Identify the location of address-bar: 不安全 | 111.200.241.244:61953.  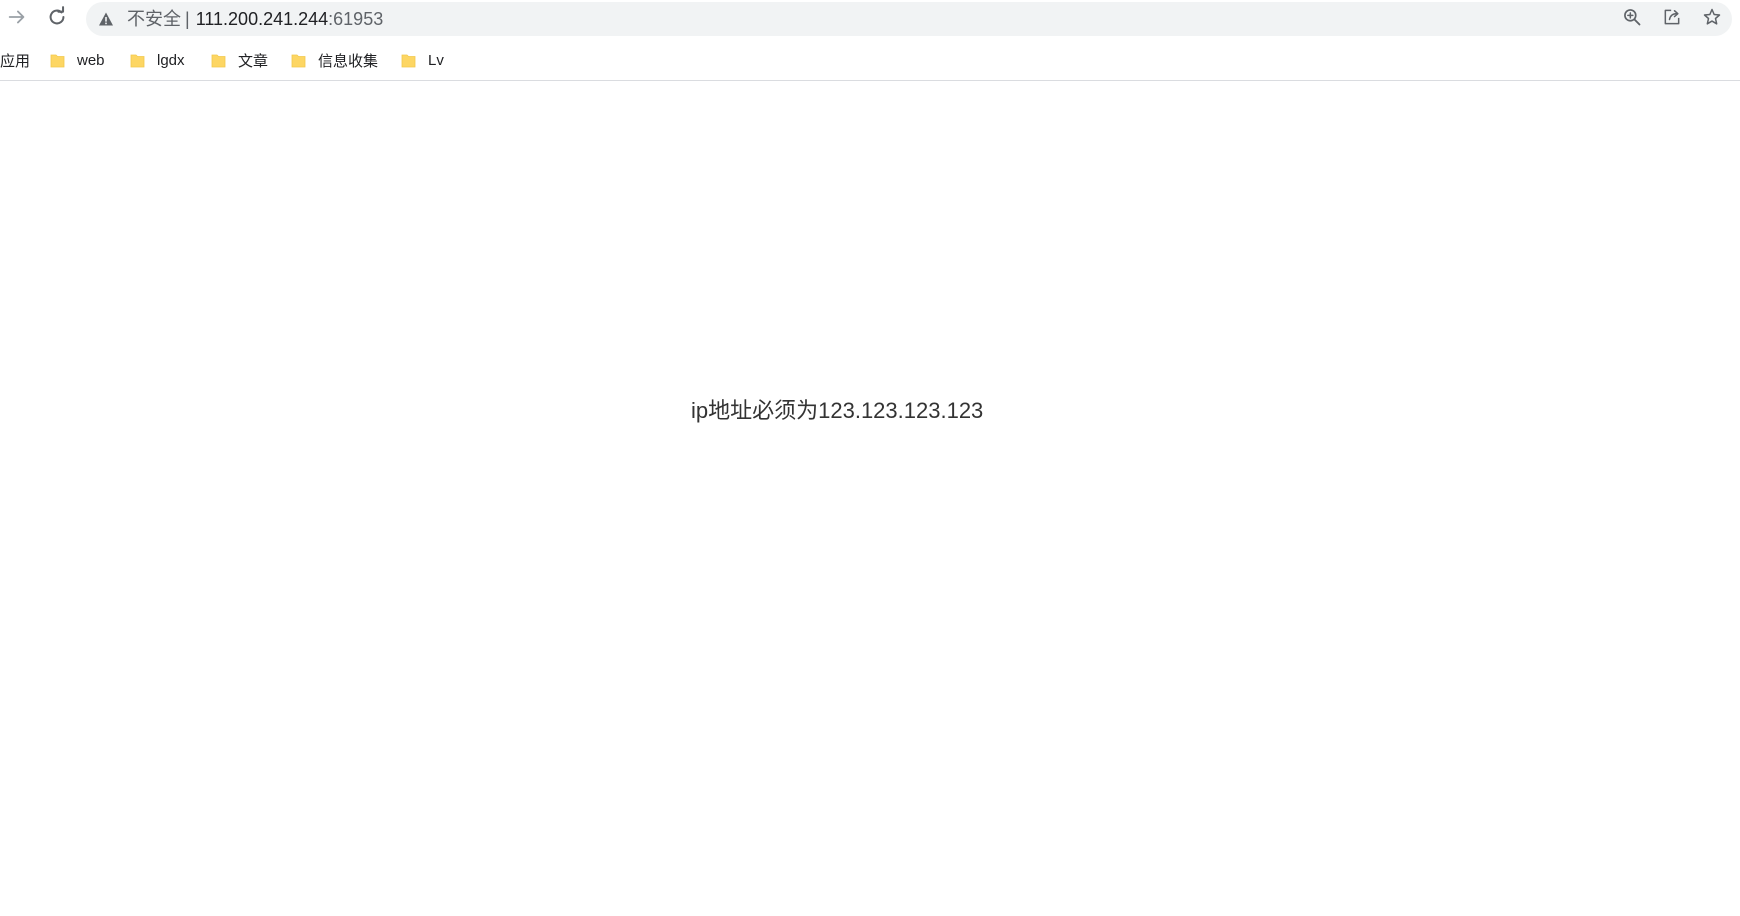
(909, 19).